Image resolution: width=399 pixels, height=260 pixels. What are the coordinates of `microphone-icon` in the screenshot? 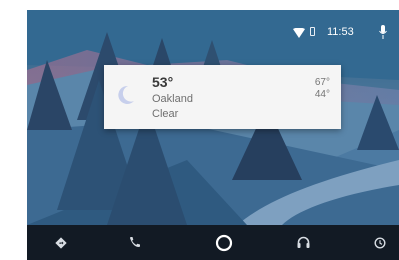 It's located at (383, 32).